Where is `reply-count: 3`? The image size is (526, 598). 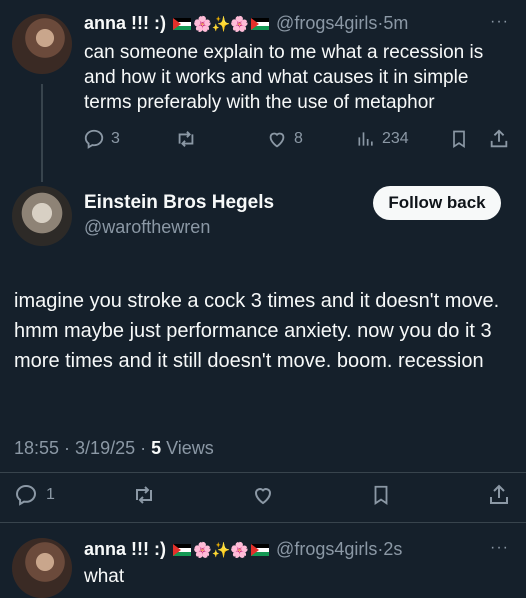 reply-count: 3 is located at coordinates (115, 138).